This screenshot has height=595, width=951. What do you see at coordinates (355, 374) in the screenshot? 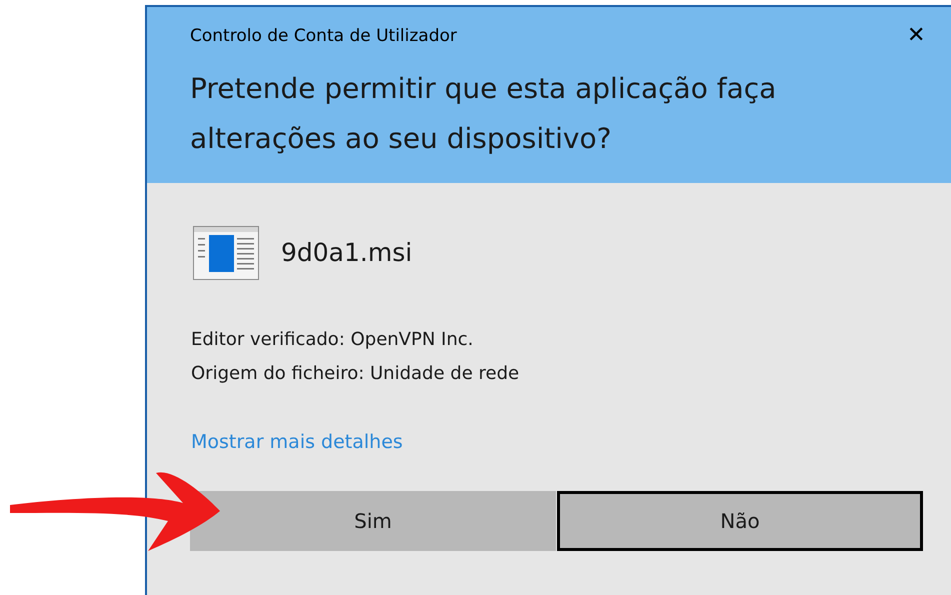
I see `detail-text: Origem do ficheiro: Unidade de rede` at bounding box center [355, 374].